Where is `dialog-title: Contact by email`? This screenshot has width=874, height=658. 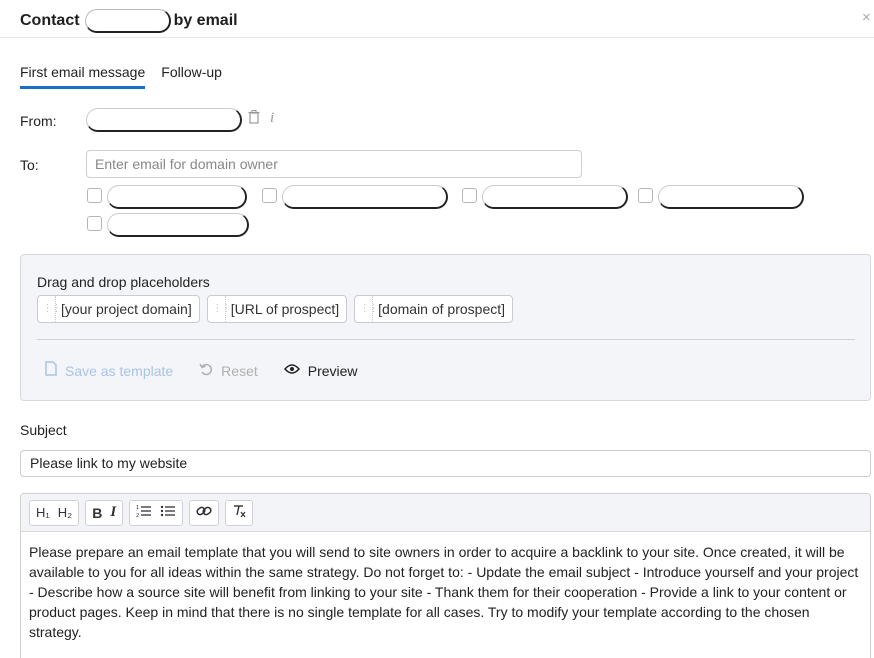 dialog-title: Contact by email is located at coordinates (129, 21).